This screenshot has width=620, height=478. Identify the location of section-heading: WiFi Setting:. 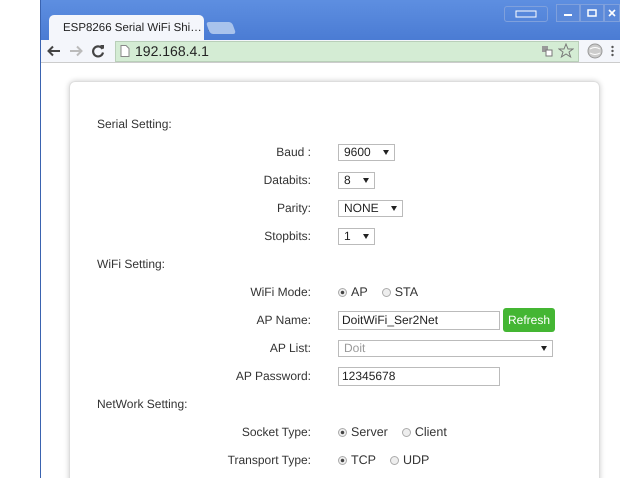
(131, 264).